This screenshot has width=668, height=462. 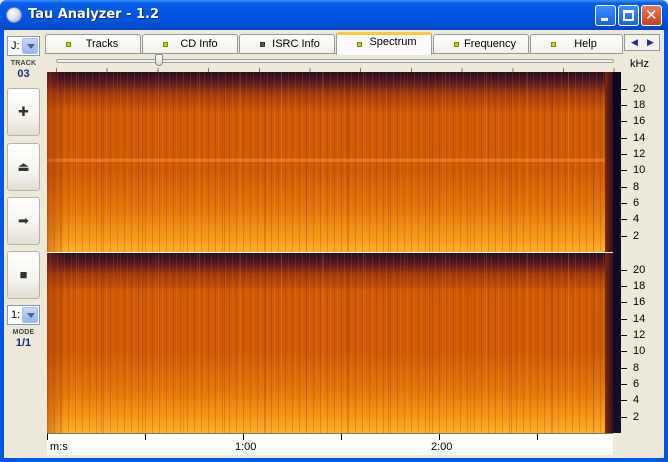 I want to click on tab-panel-border, so click(x=334, y=53).